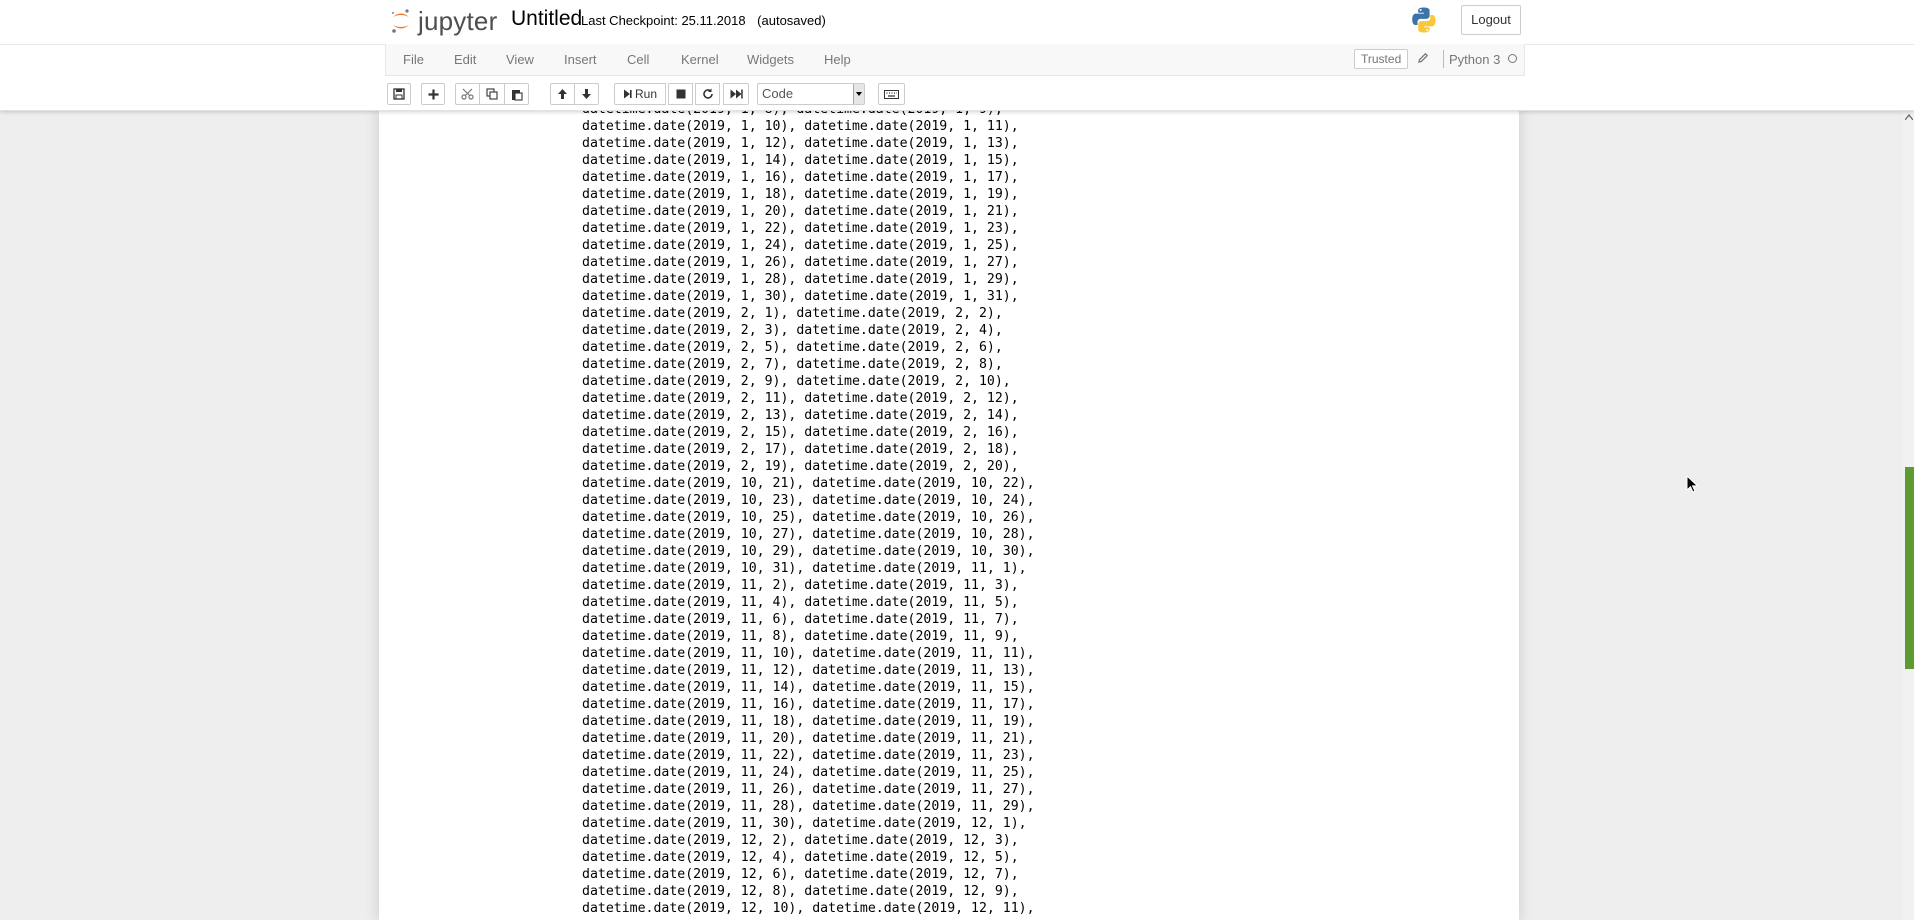  I want to click on keyboard-icon, so click(891, 94).